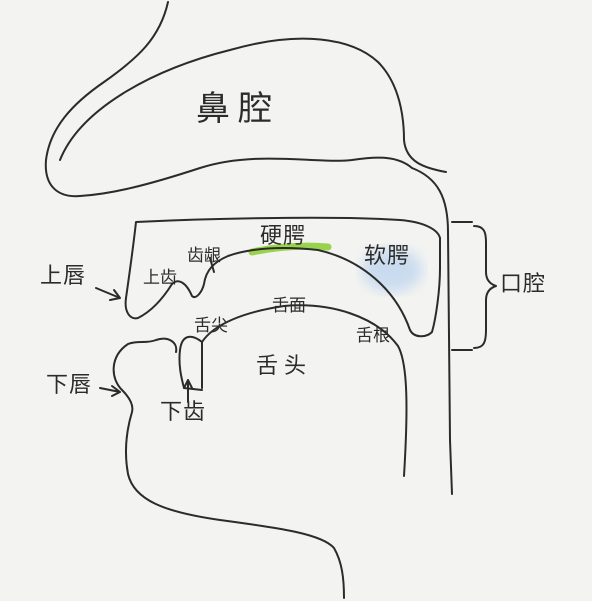  I want to click on tongue-label: 舌头, so click(284, 366).